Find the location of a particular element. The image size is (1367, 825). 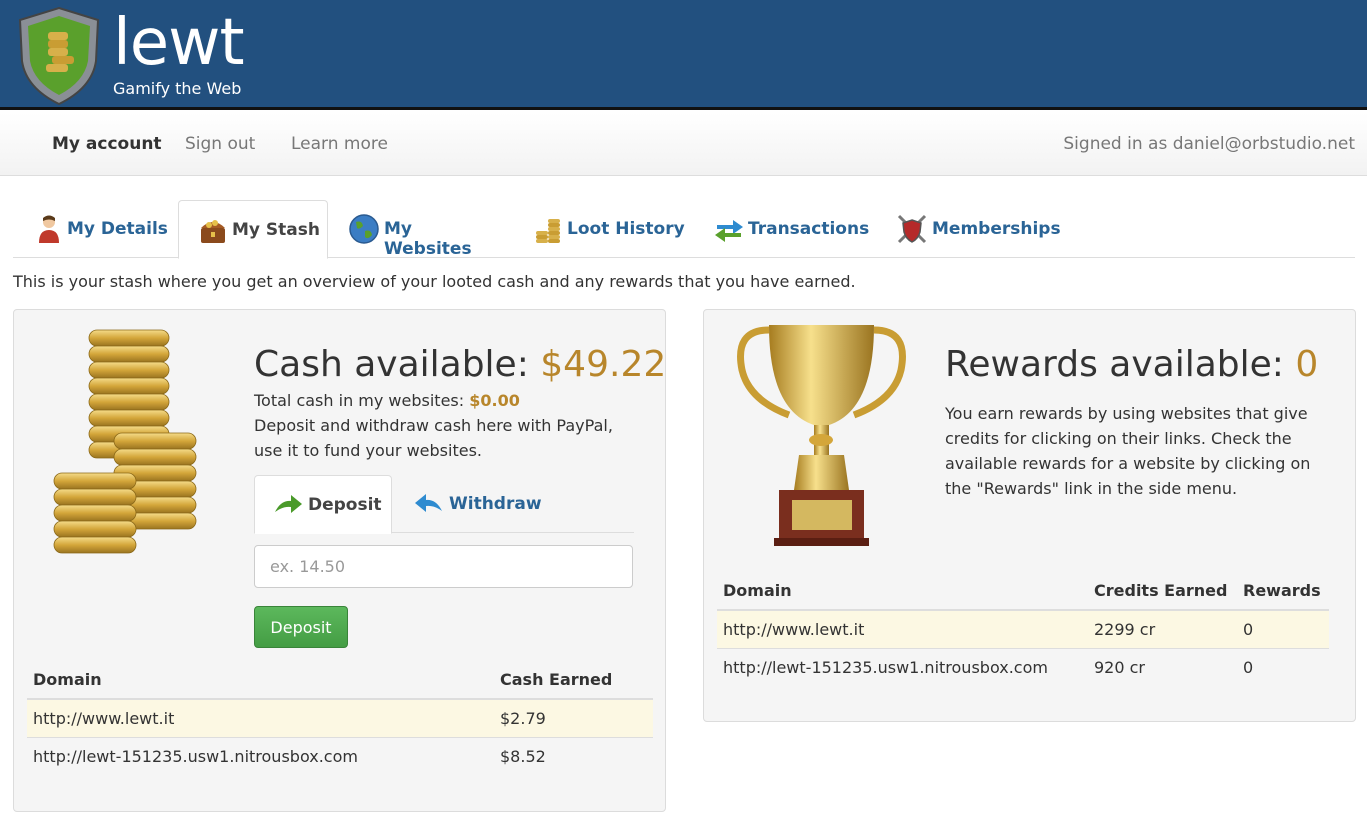

crossed-swords-shield-icon is located at coordinates (912, 229).